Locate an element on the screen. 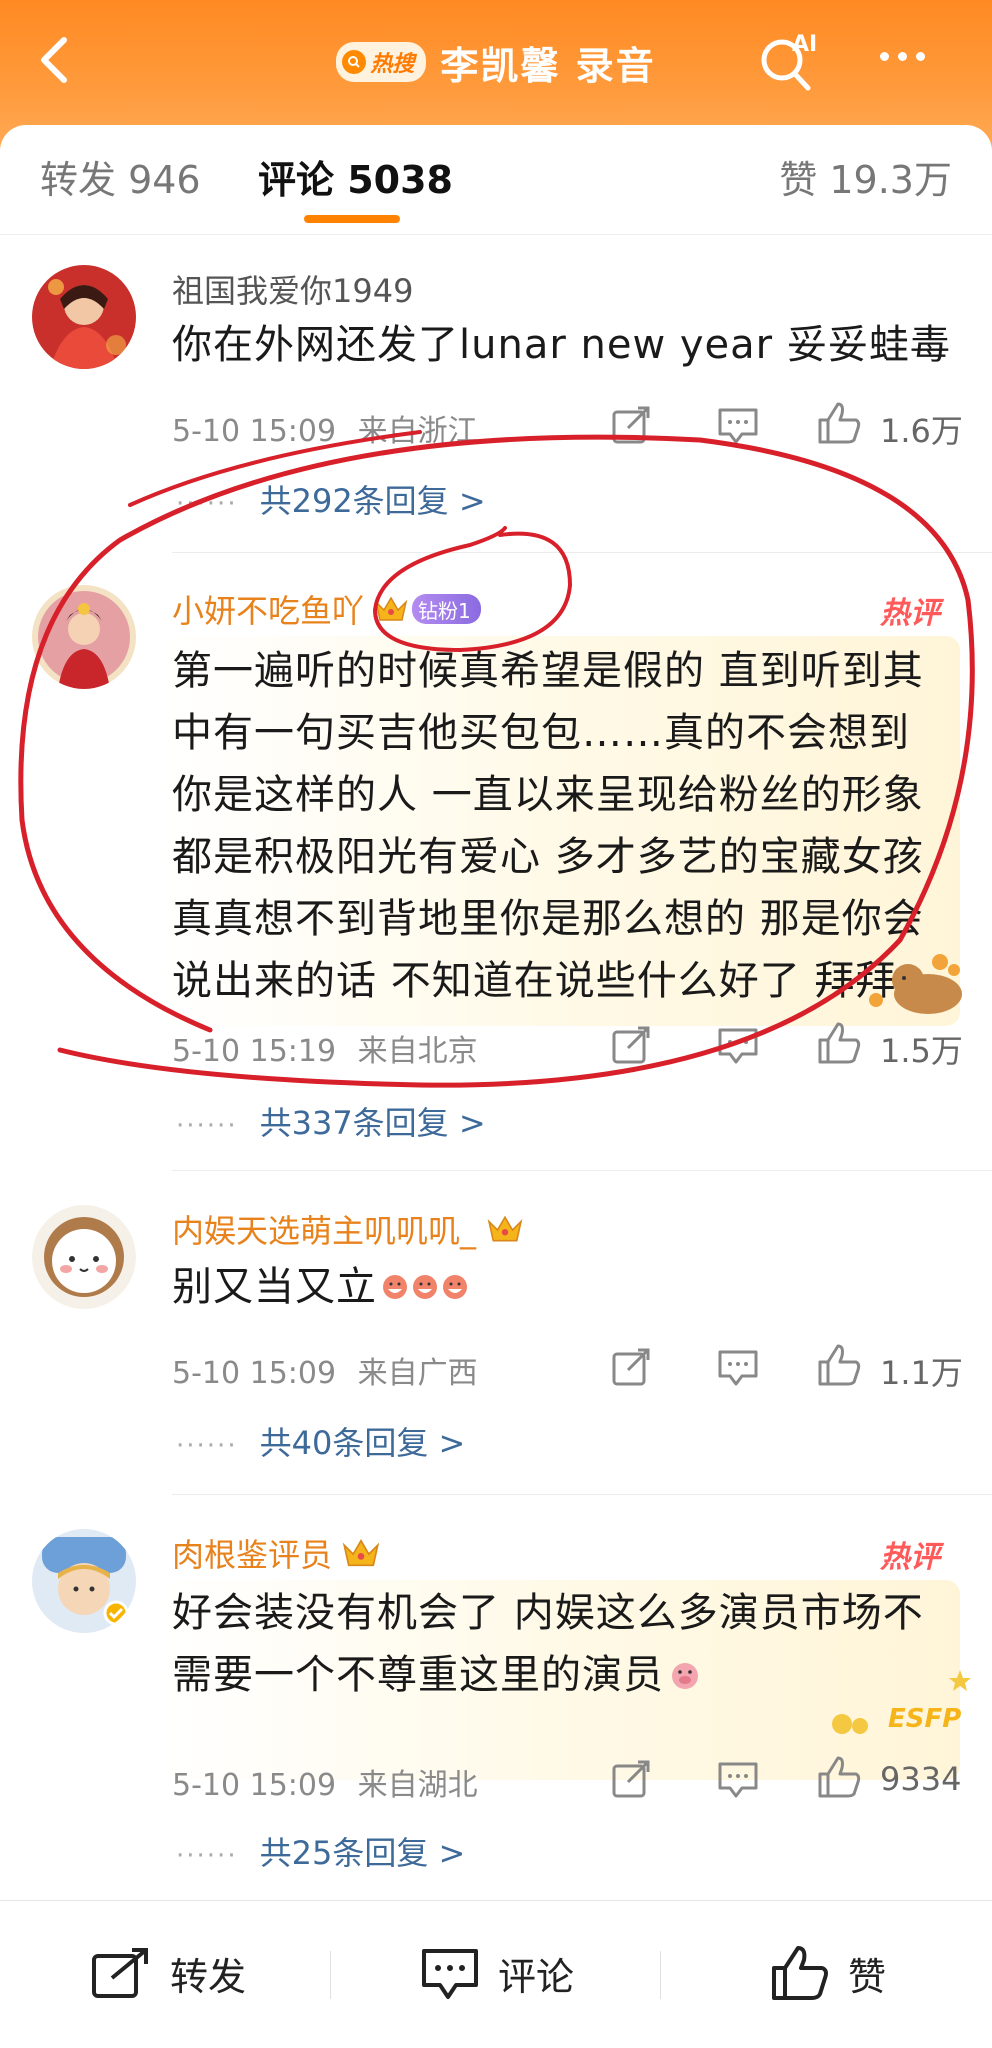  more-options-icon is located at coordinates (902, 56).